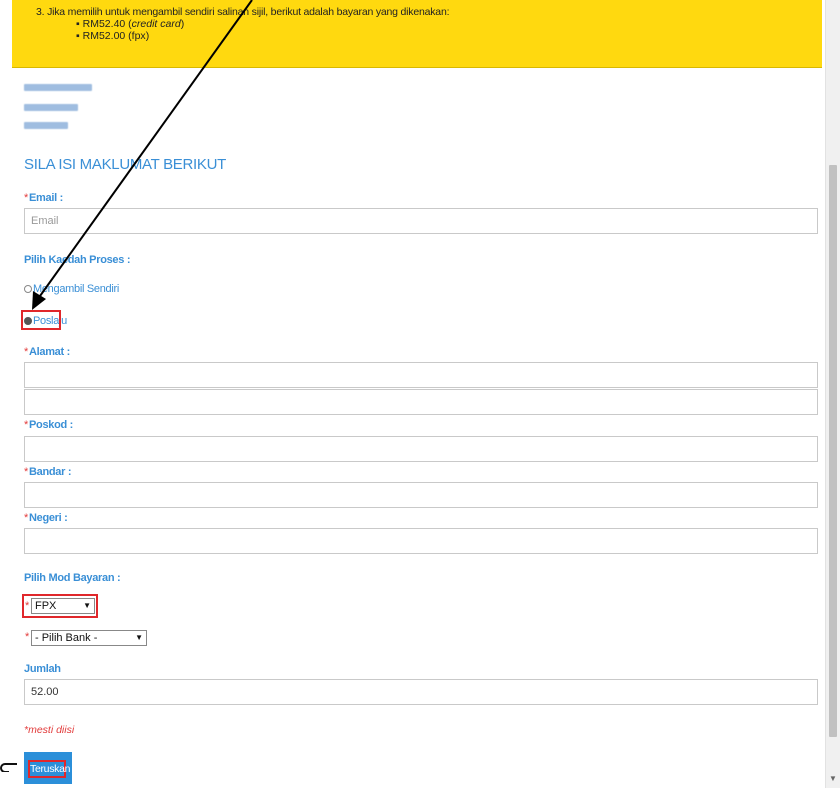 The height and width of the screenshot is (788, 840). What do you see at coordinates (46, 518) in the screenshot?
I see `state-label: *Negeri :` at bounding box center [46, 518].